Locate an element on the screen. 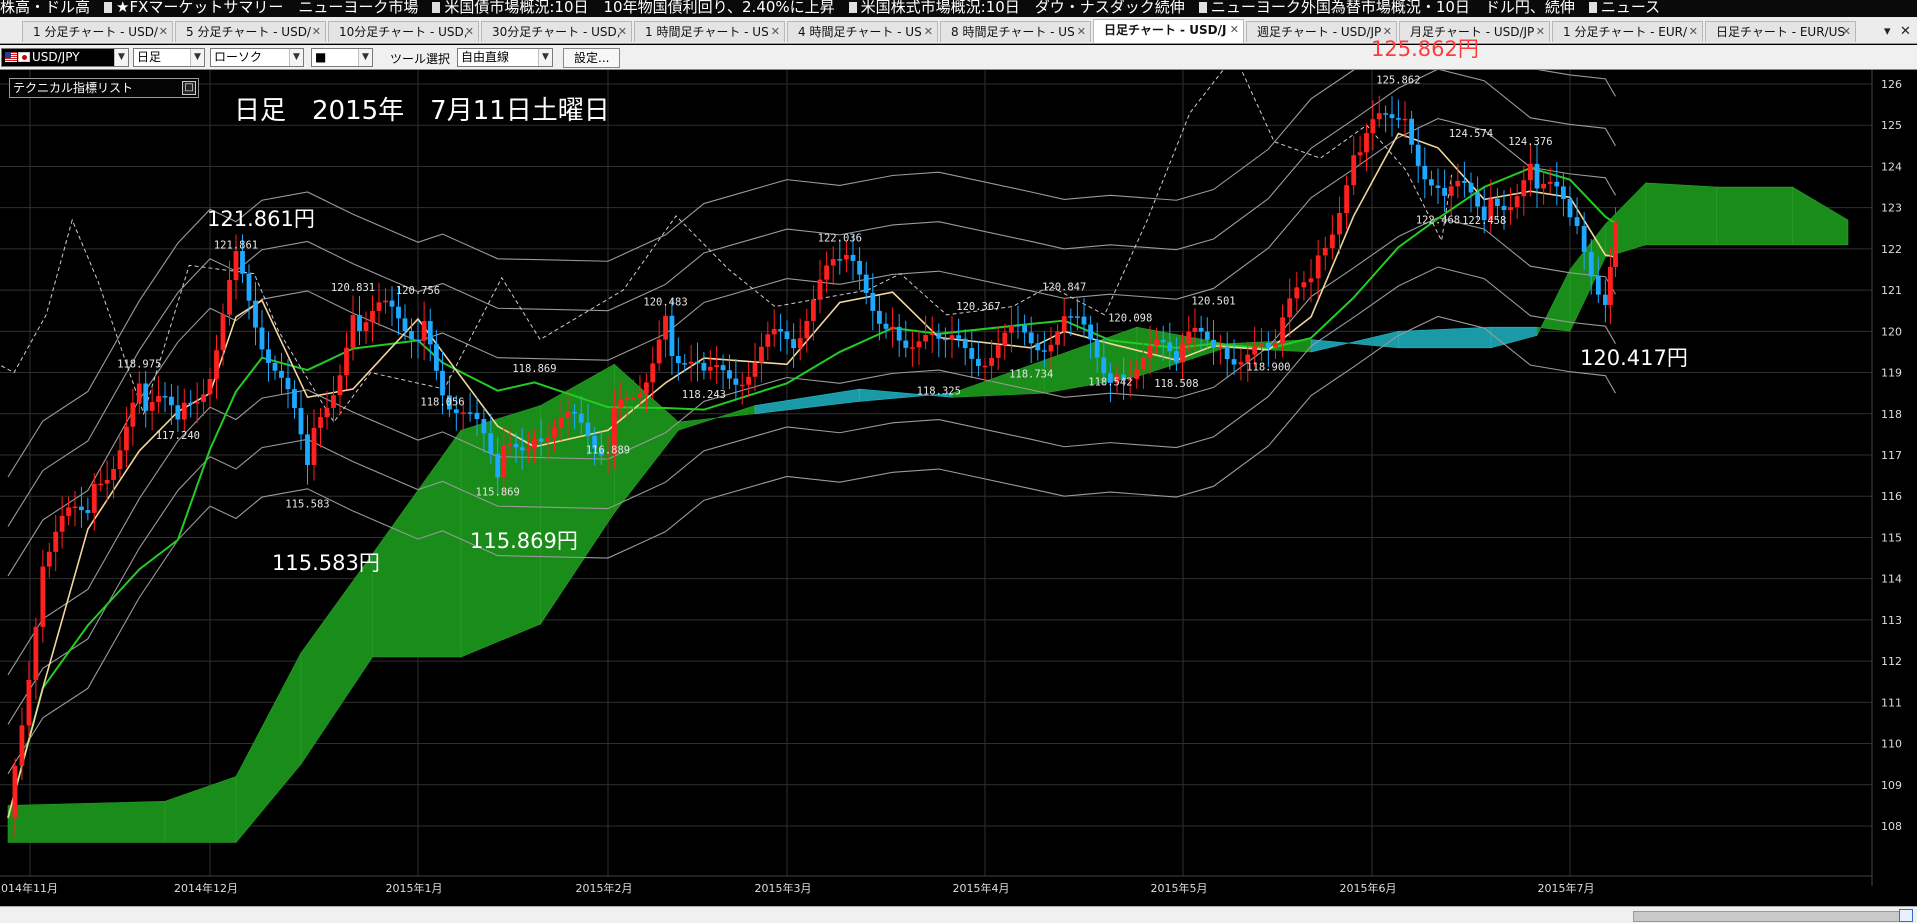  resize-icon is located at coordinates (1906, 915).